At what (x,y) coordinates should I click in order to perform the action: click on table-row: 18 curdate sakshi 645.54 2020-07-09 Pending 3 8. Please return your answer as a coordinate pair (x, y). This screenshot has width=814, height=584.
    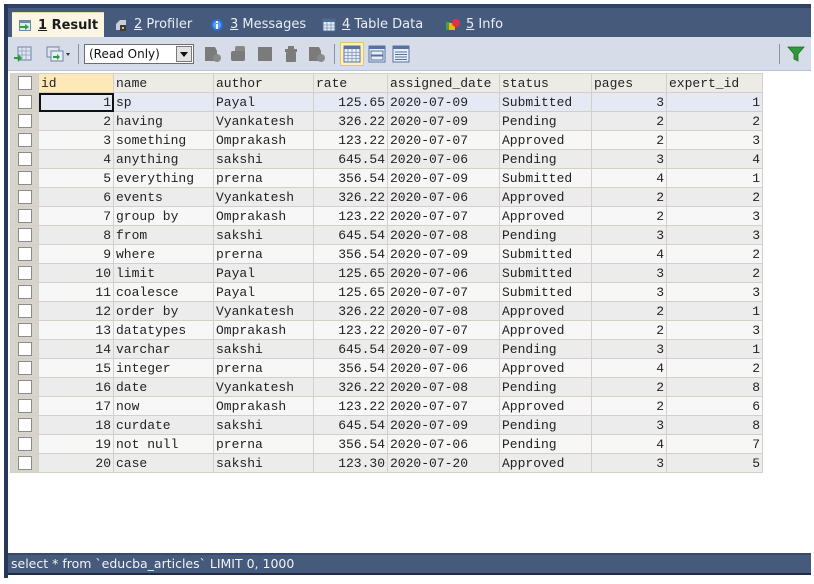
    Looking at the image, I should click on (386, 425).